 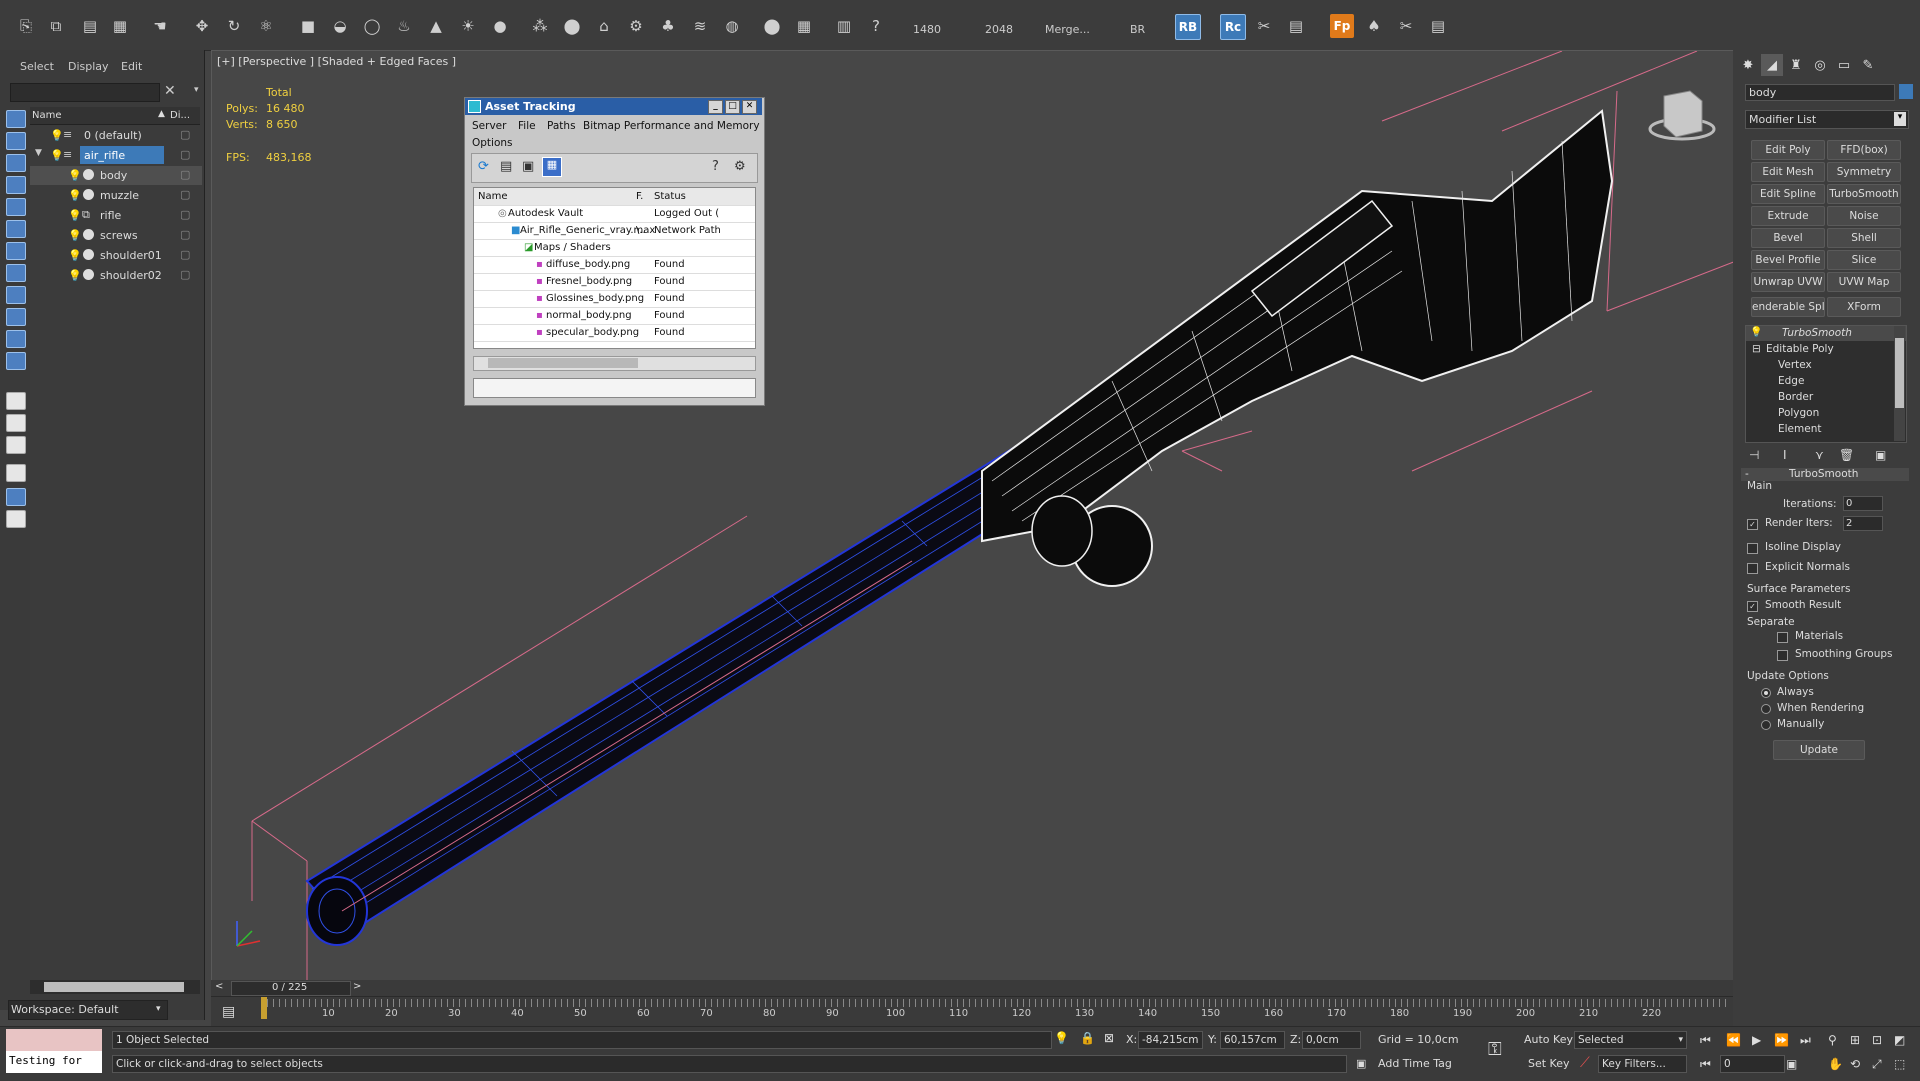 What do you see at coordinates (1788, 194) in the screenshot?
I see `edit-spline-button: Edit Spline` at bounding box center [1788, 194].